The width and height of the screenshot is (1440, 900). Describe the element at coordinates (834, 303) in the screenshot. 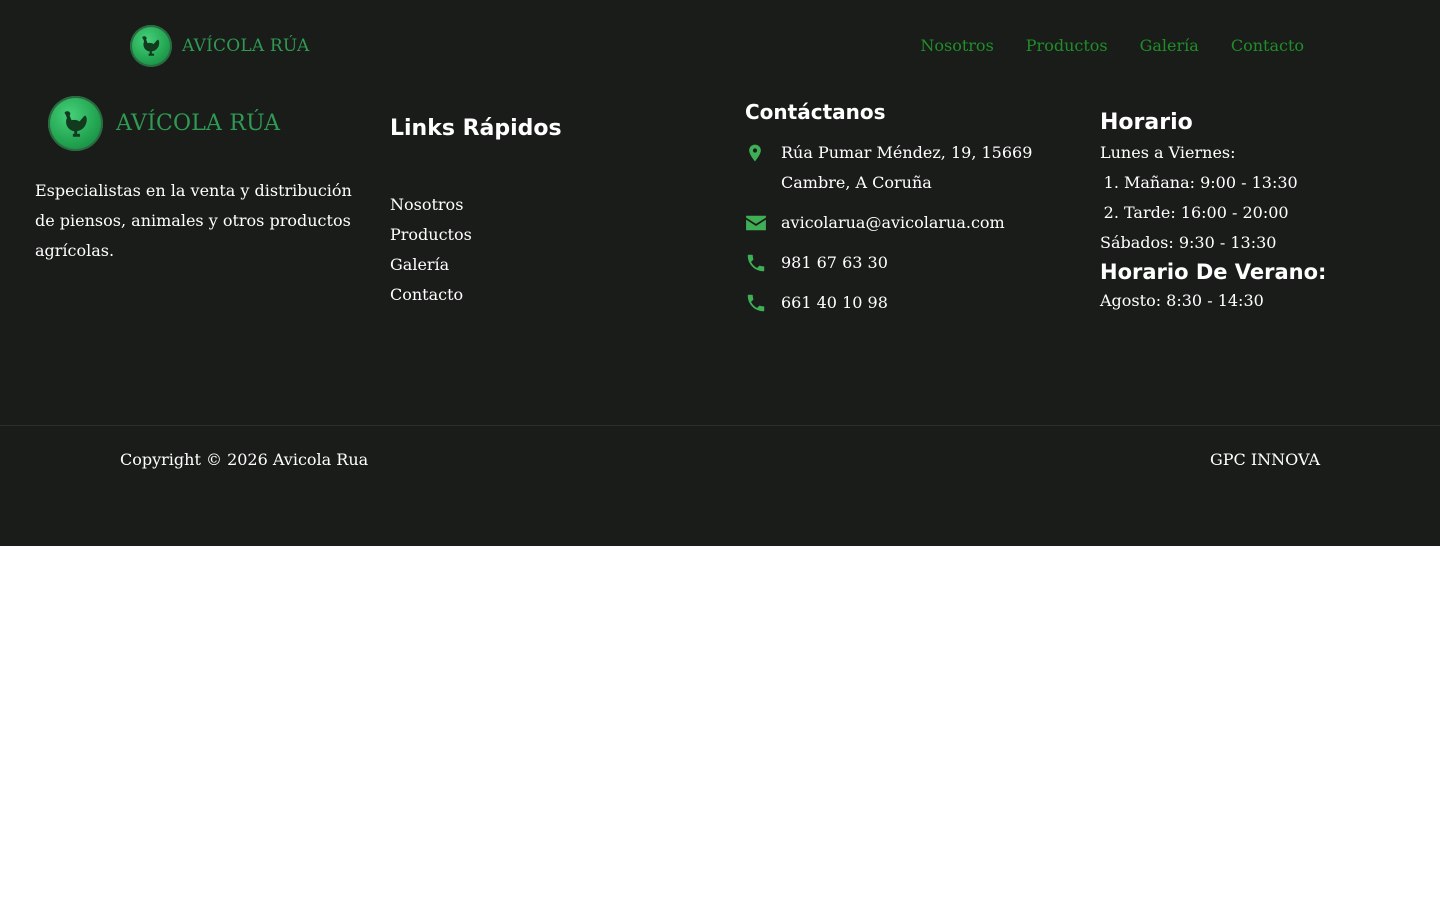

I see `phone-2-text: 661 40 10 98` at that location.